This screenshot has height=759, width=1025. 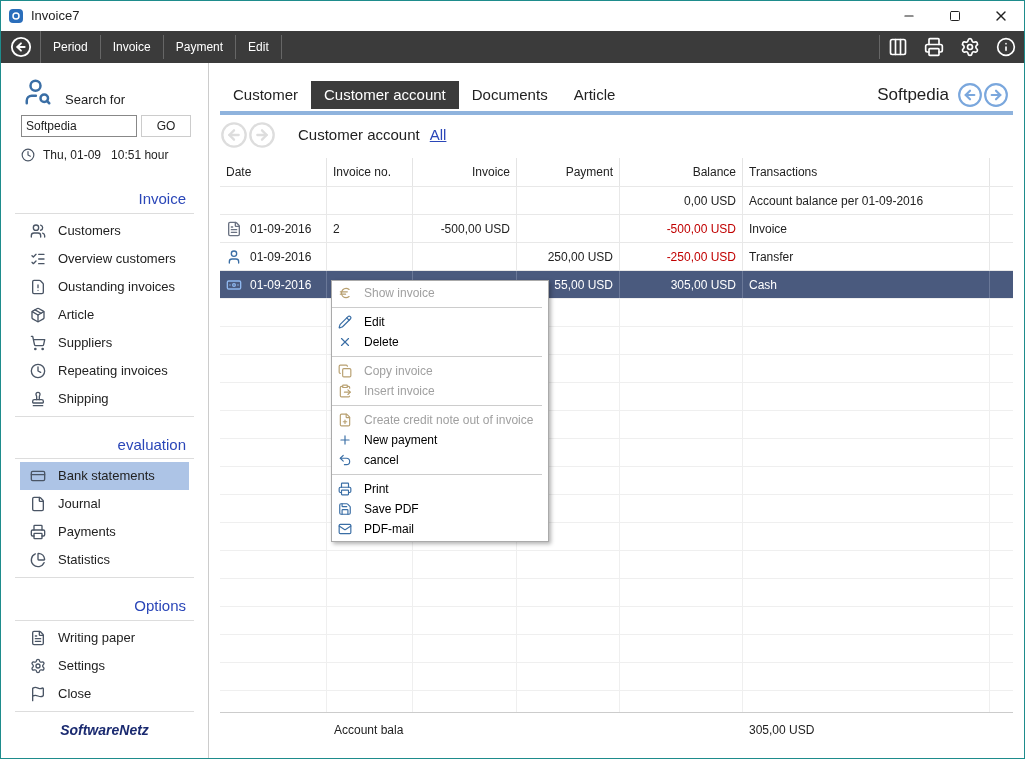 What do you see at coordinates (771, 257) in the screenshot?
I see `table-cell-text: Transfer` at bounding box center [771, 257].